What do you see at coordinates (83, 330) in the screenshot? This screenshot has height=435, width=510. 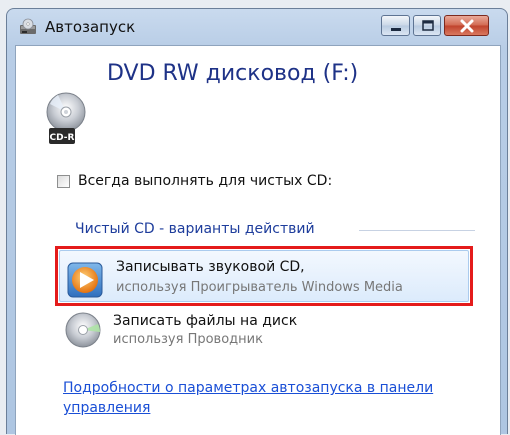 I see `disc-burn-icon` at bounding box center [83, 330].